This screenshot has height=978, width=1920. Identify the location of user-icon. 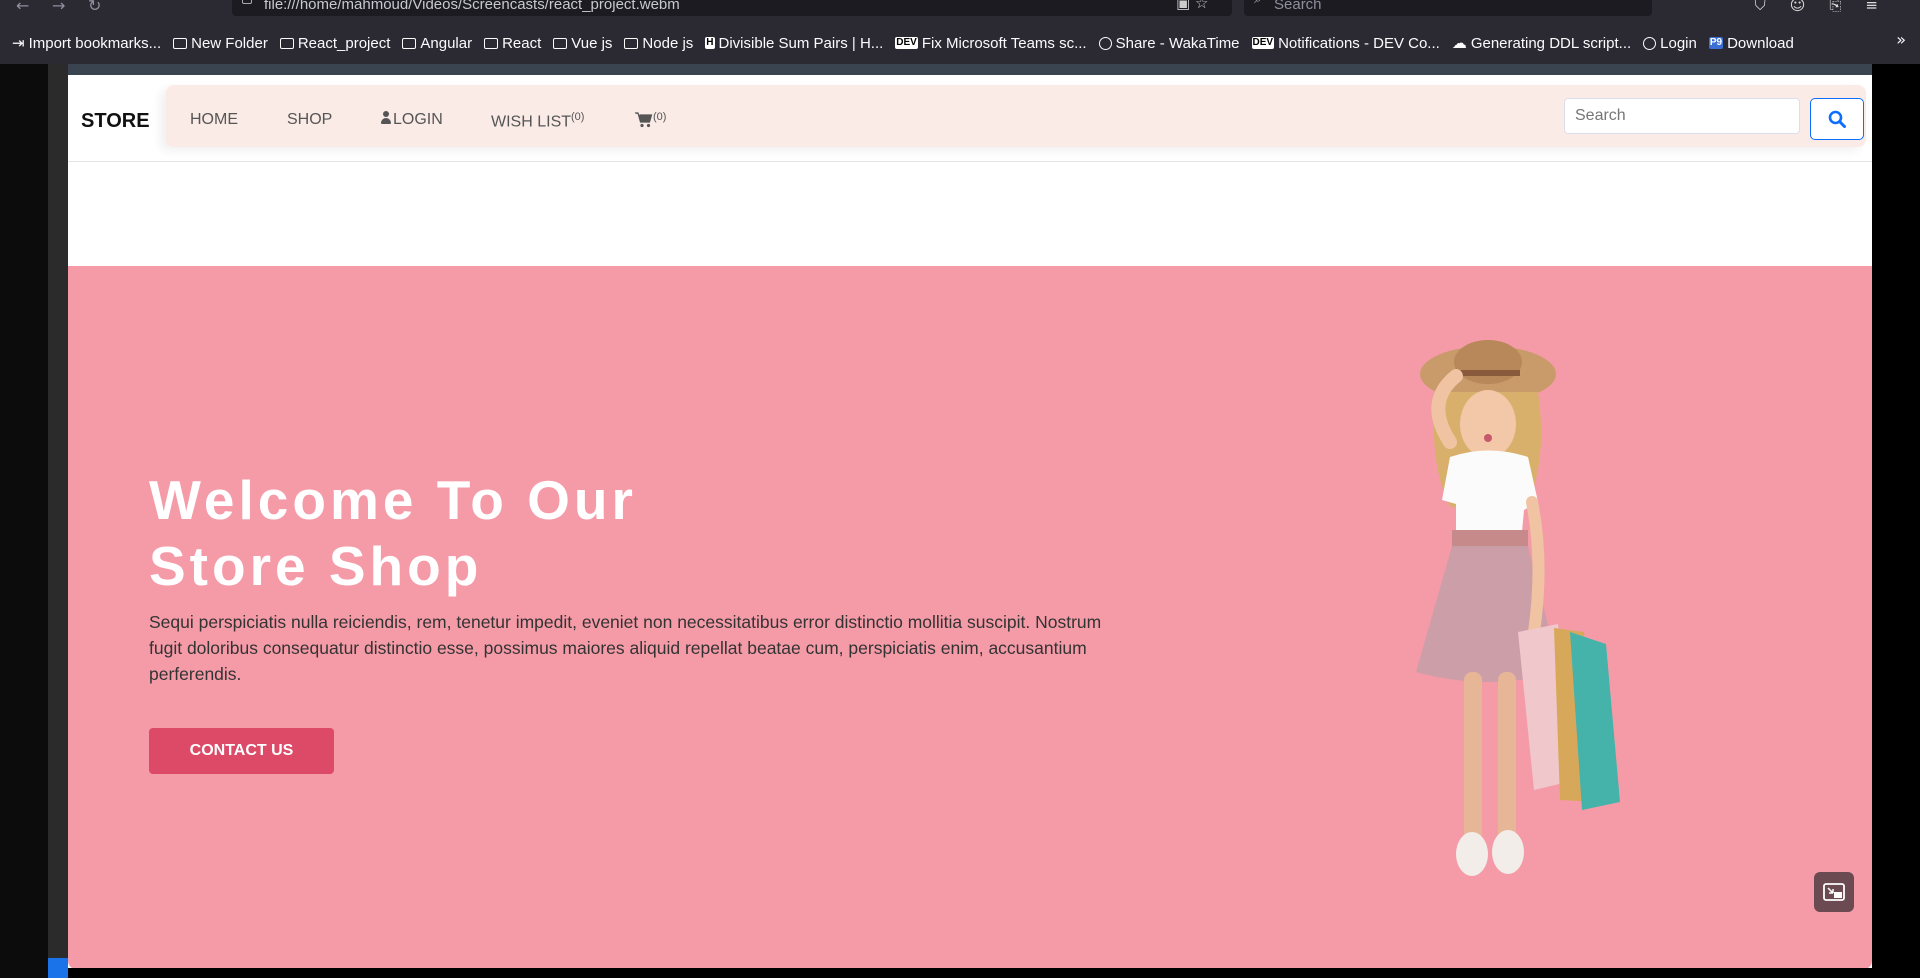
(386, 118).